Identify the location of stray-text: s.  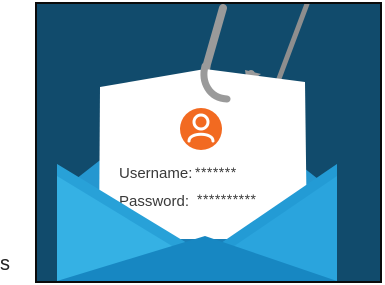
(5, 264).